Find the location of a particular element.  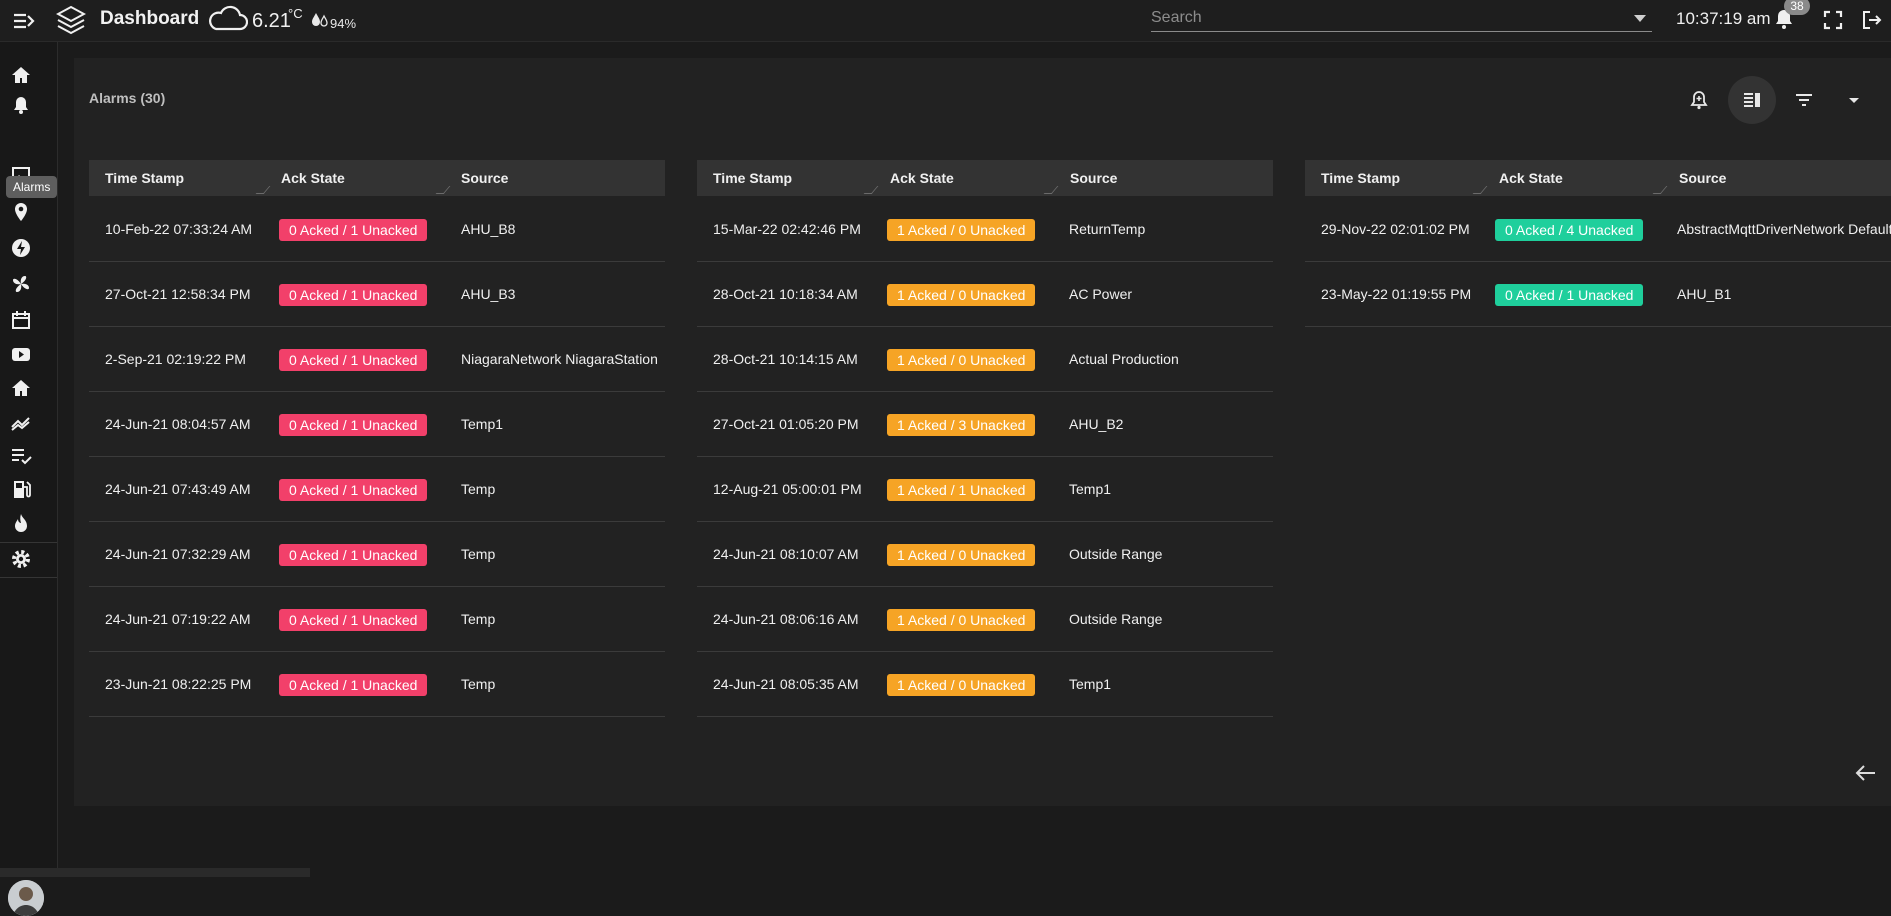

layers-logo-icon is located at coordinates (71, 20).